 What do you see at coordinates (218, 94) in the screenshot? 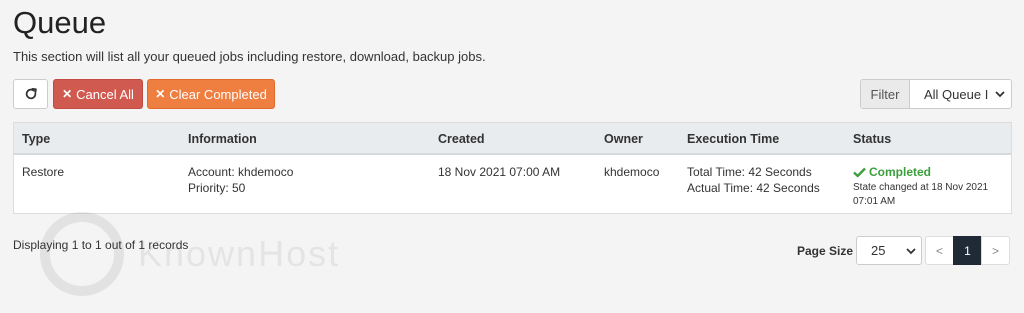
I see `clear-completed-label: Clear Completed` at bounding box center [218, 94].